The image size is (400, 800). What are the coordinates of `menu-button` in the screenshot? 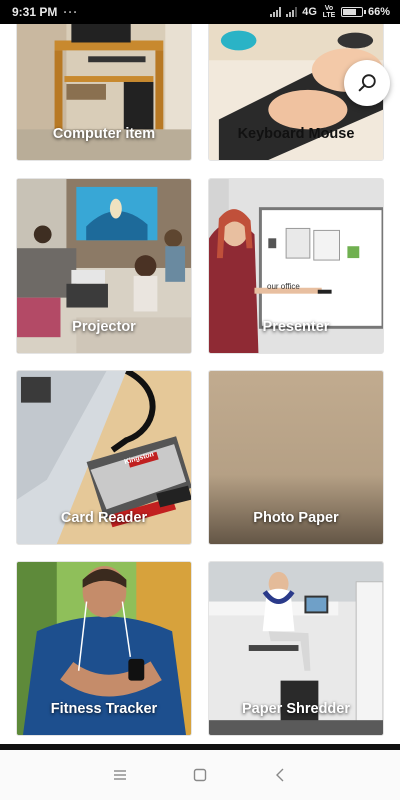 It's located at (120, 775).